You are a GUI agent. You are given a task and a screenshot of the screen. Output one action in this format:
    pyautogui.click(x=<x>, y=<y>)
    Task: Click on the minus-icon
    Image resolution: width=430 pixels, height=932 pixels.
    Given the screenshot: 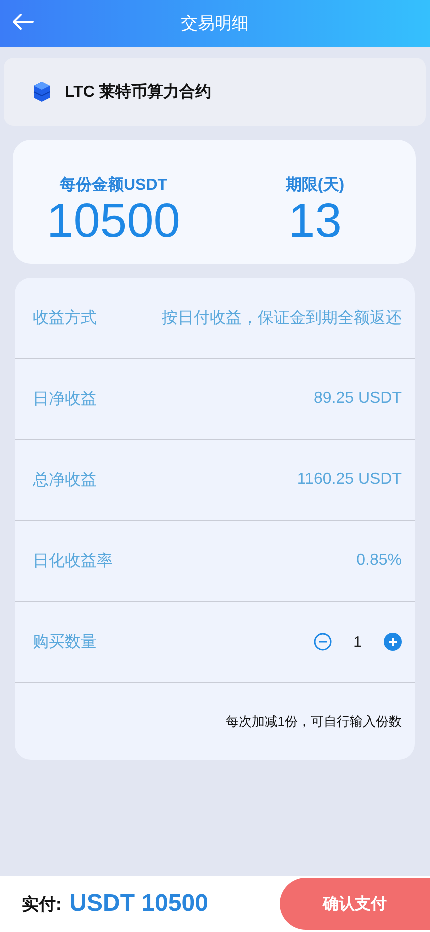 What is the action you would take?
    pyautogui.click(x=323, y=642)
    